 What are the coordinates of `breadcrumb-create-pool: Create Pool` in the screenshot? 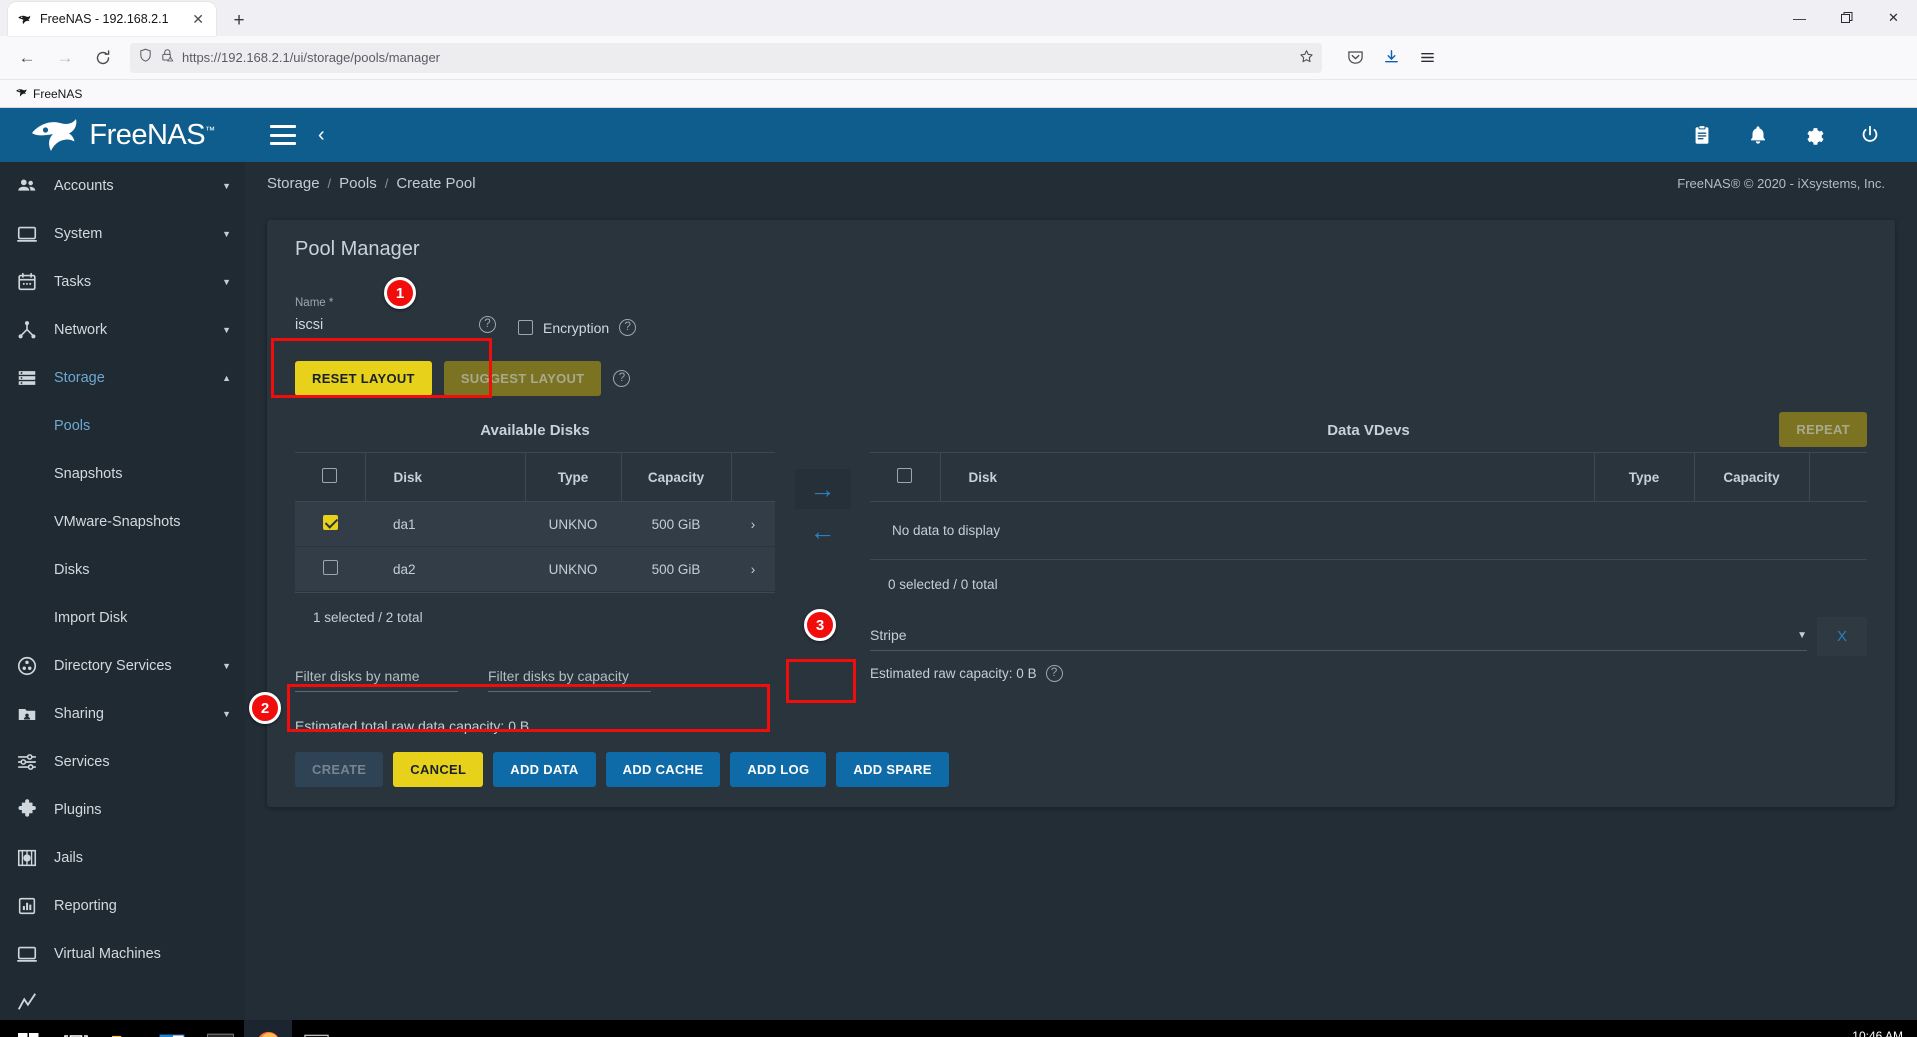 It's located at (435, 183).